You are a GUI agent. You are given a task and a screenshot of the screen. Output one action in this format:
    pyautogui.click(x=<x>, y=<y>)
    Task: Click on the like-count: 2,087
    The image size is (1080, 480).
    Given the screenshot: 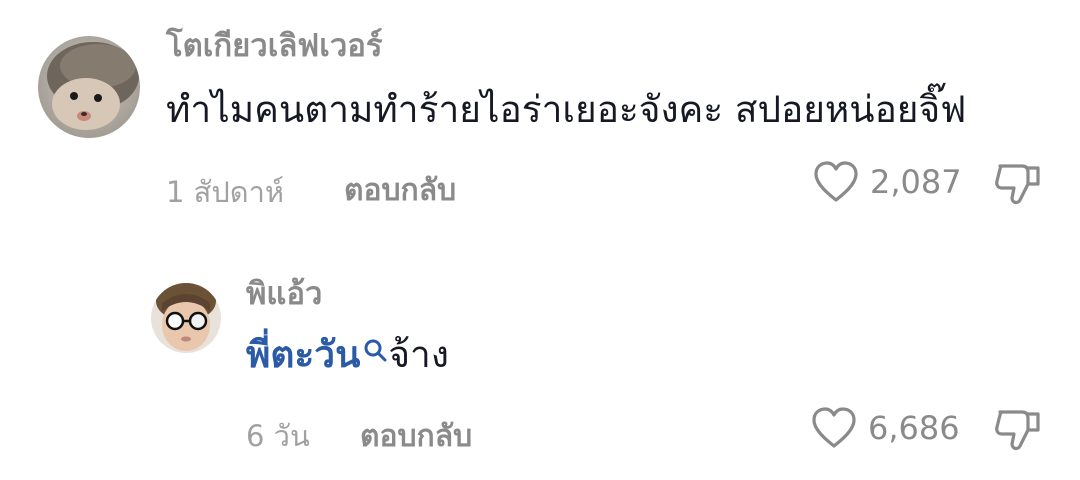 What is the action you would take?
    pyautogui.click(x=916, y=182)
    